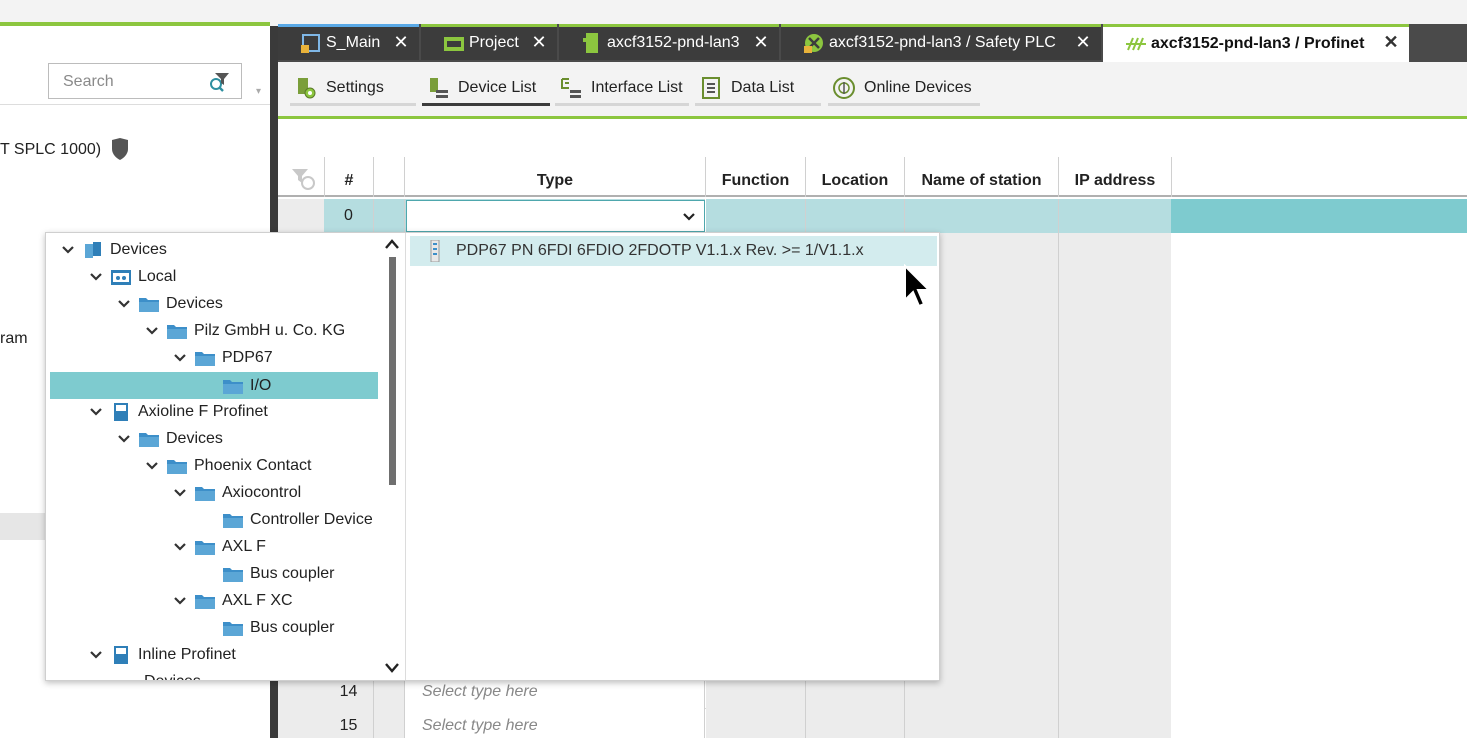 The height and width of the screenshot is (738, 1467). I want to click on tree-node-label: AXL F XC, so click(257, 600).